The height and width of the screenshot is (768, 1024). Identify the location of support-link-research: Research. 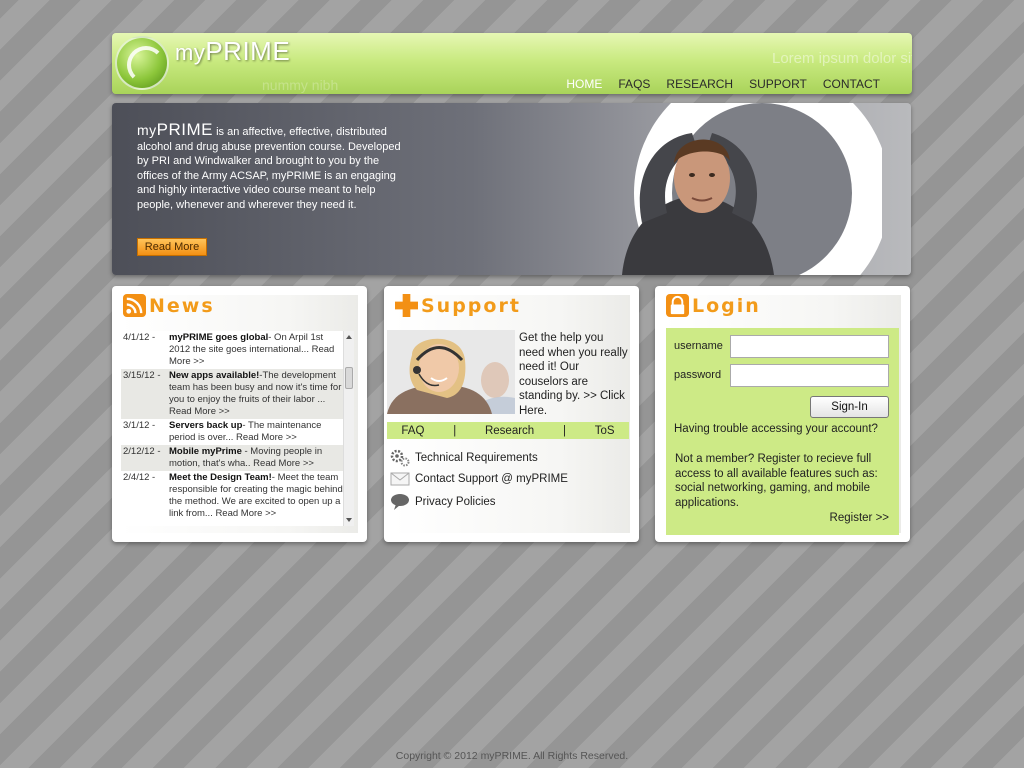
(509, 431).